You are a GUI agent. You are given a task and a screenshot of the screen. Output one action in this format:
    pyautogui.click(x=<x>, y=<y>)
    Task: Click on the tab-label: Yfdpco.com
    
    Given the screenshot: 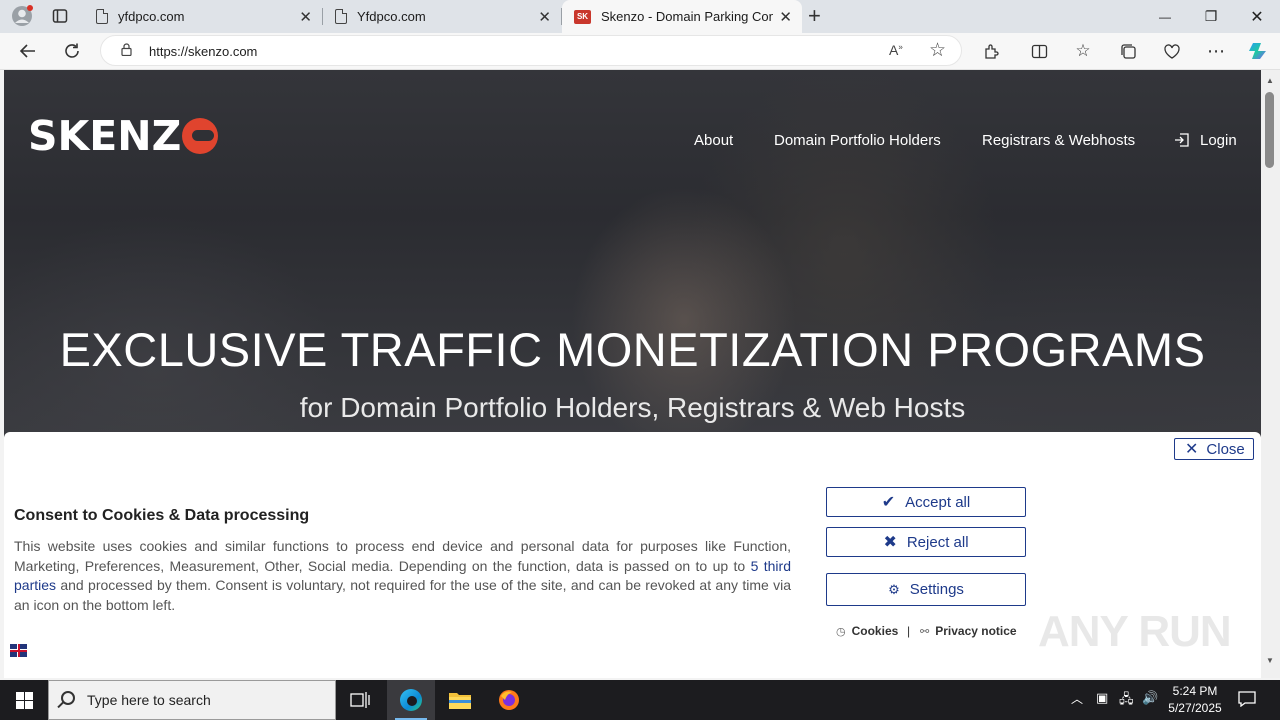 What is the action you would take?
    pyautogui.click(x=391, y=16)
    